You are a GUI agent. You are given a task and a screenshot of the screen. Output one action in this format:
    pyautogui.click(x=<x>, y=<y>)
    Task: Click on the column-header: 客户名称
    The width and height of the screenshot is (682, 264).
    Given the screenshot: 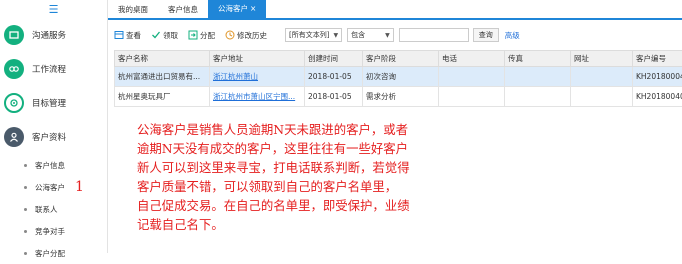 What is the action you would take?
    pyautogui.click(x=162, y=59)
    